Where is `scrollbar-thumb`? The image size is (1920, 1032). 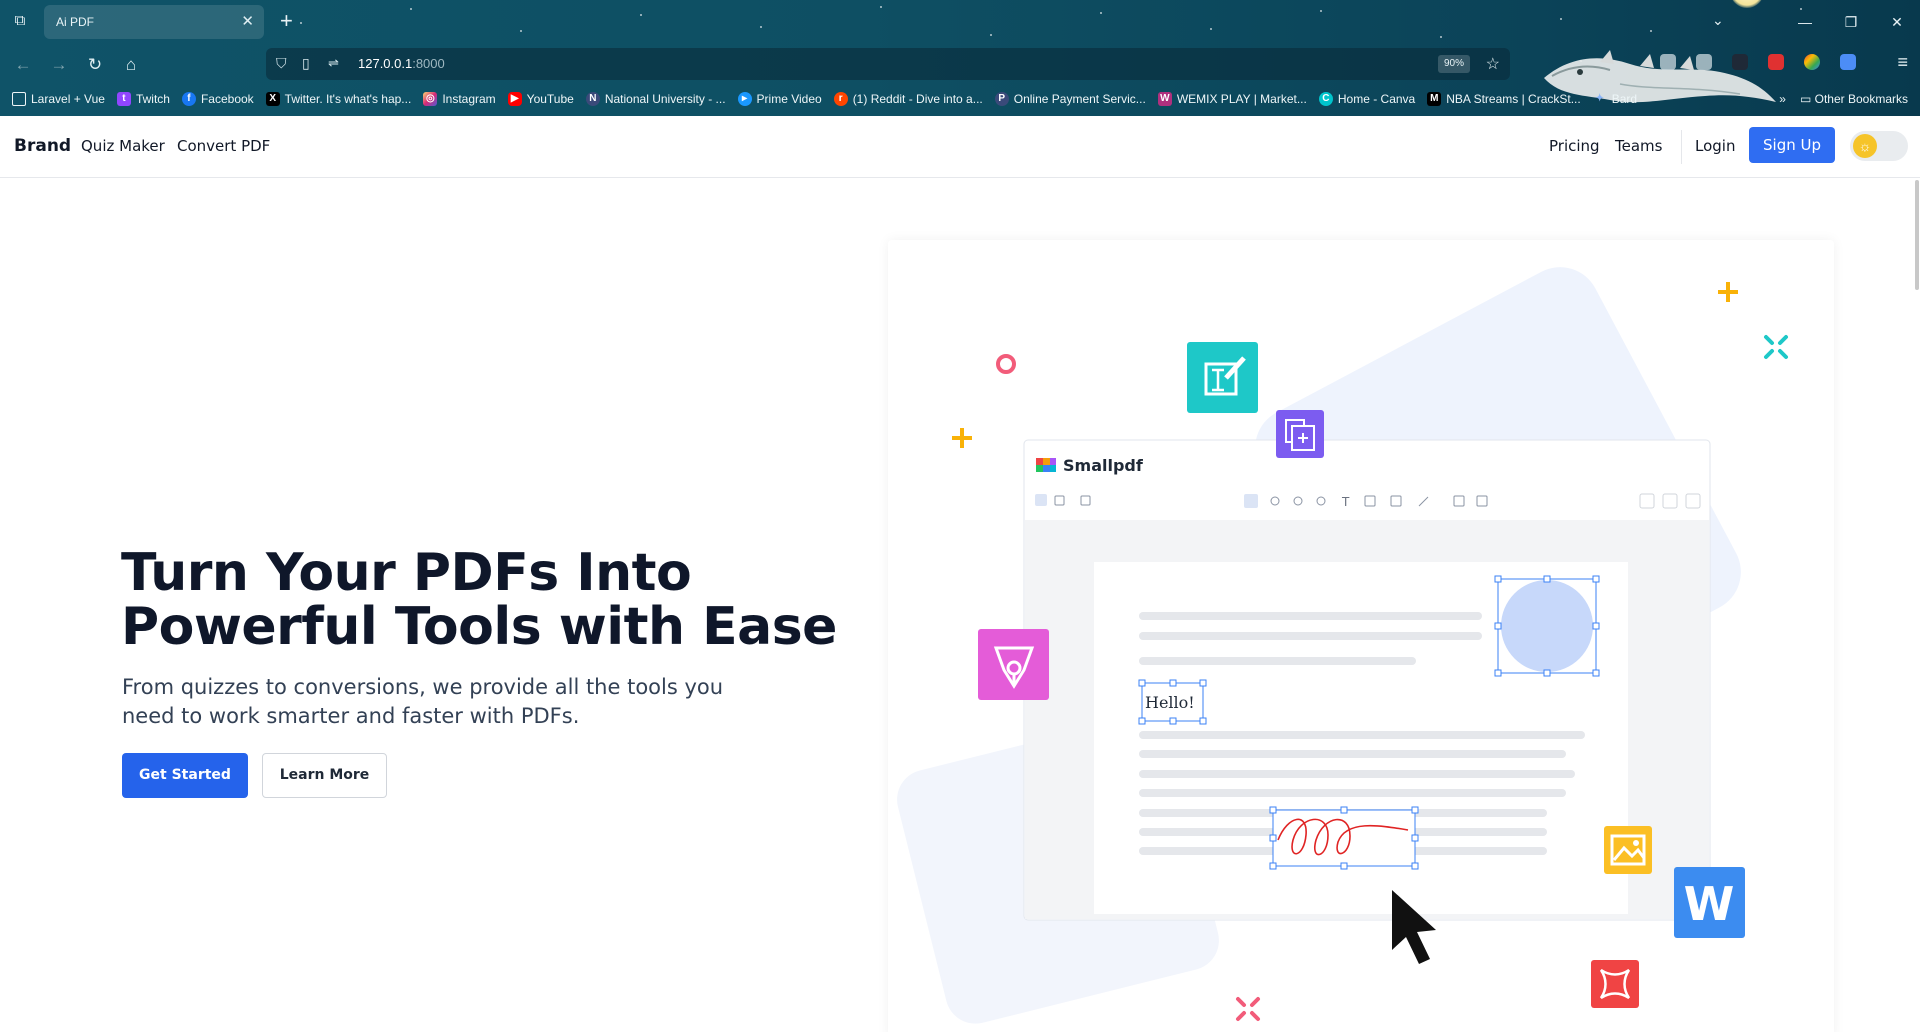
scrollbar-thumb is located at coordinates (1917, 235).